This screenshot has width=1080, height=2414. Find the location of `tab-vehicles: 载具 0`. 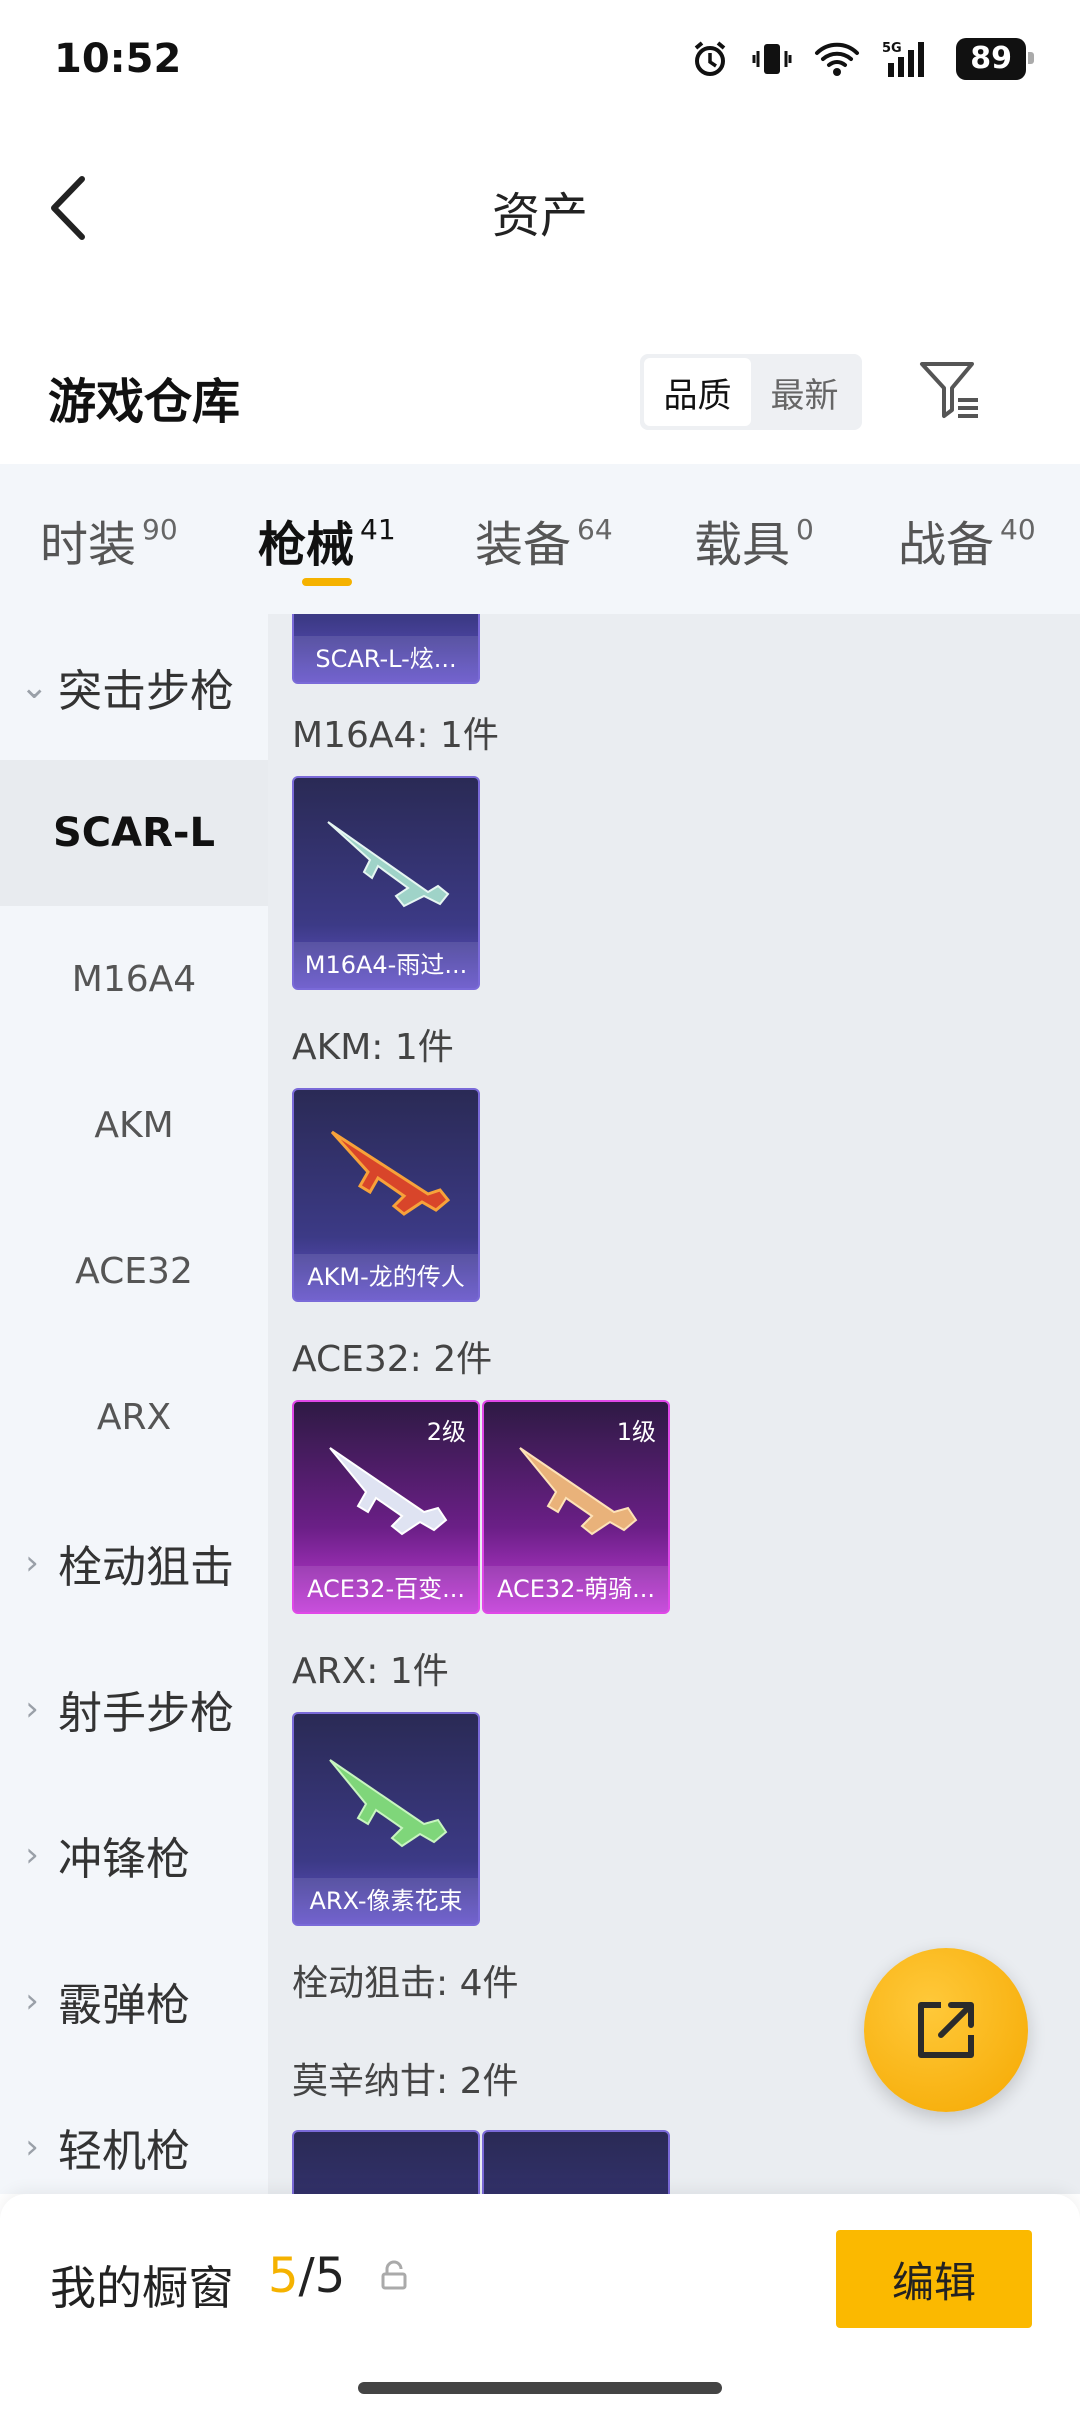

tab-vehicles: 载具 0 is located at coordinates (754, 540).